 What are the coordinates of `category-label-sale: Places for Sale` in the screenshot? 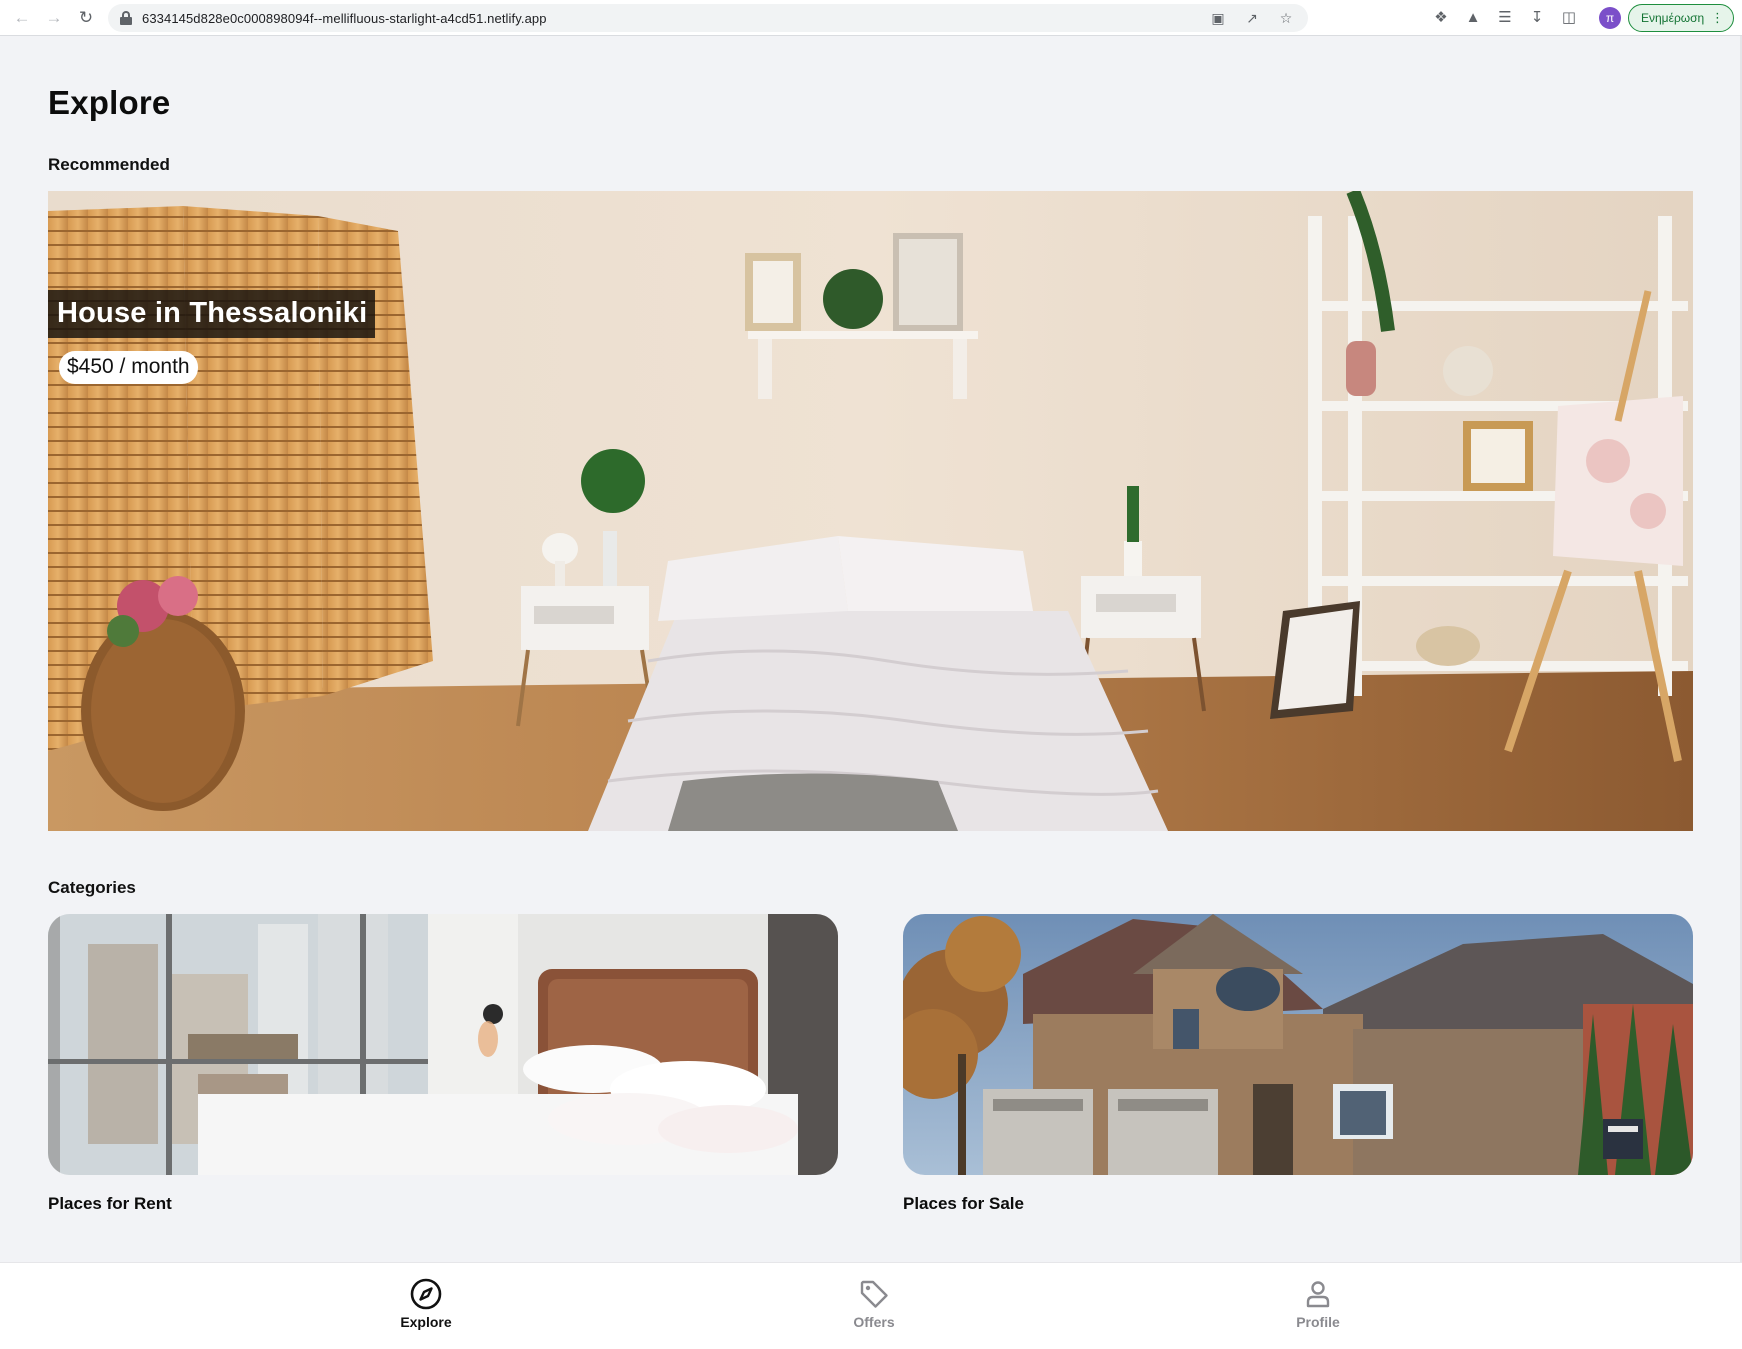 It's located at (963, 1204).